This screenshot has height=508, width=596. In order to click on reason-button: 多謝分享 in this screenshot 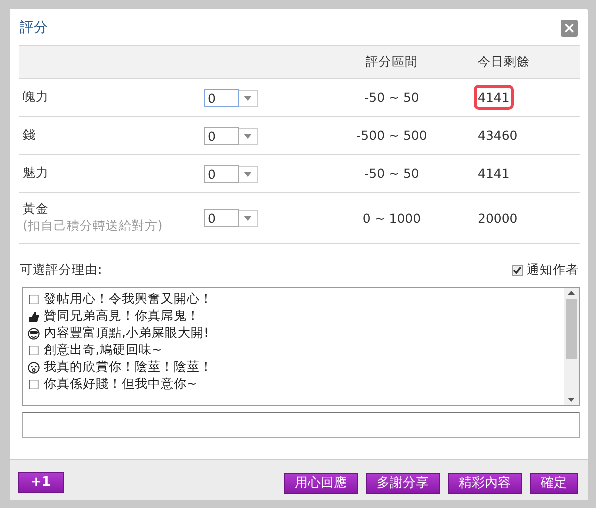, I will do `click(403, 483)`.